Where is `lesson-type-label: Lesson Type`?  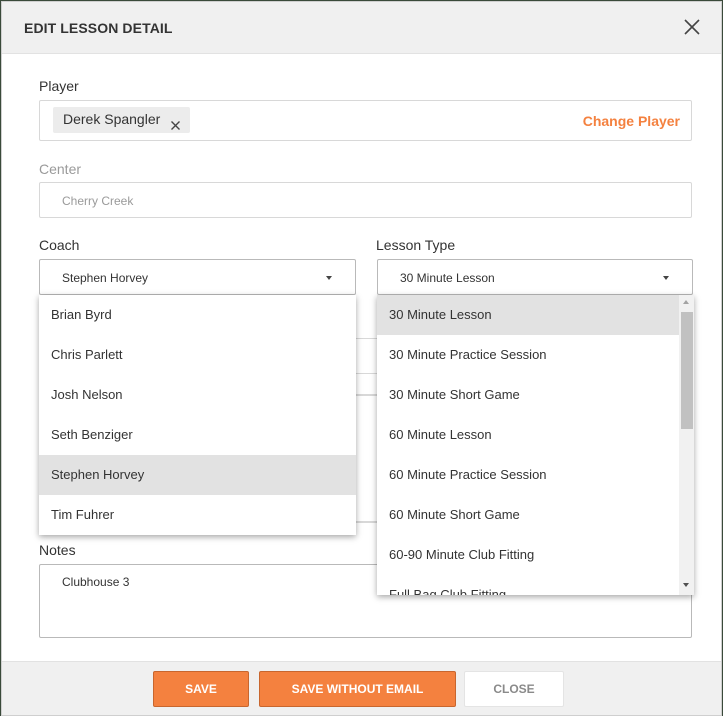 lesson-type-label: Lesson Type is located at coordinates (416, 245).